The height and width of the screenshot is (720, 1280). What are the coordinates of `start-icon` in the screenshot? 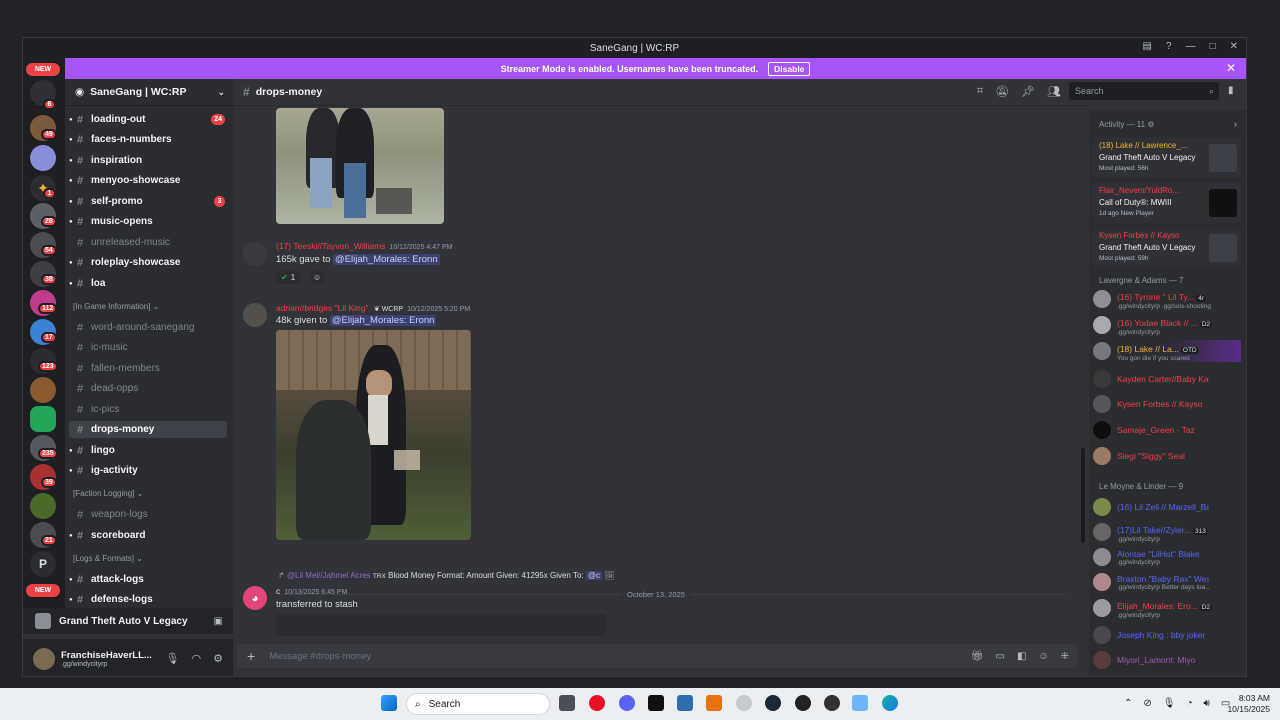 It's located at (389, 703).